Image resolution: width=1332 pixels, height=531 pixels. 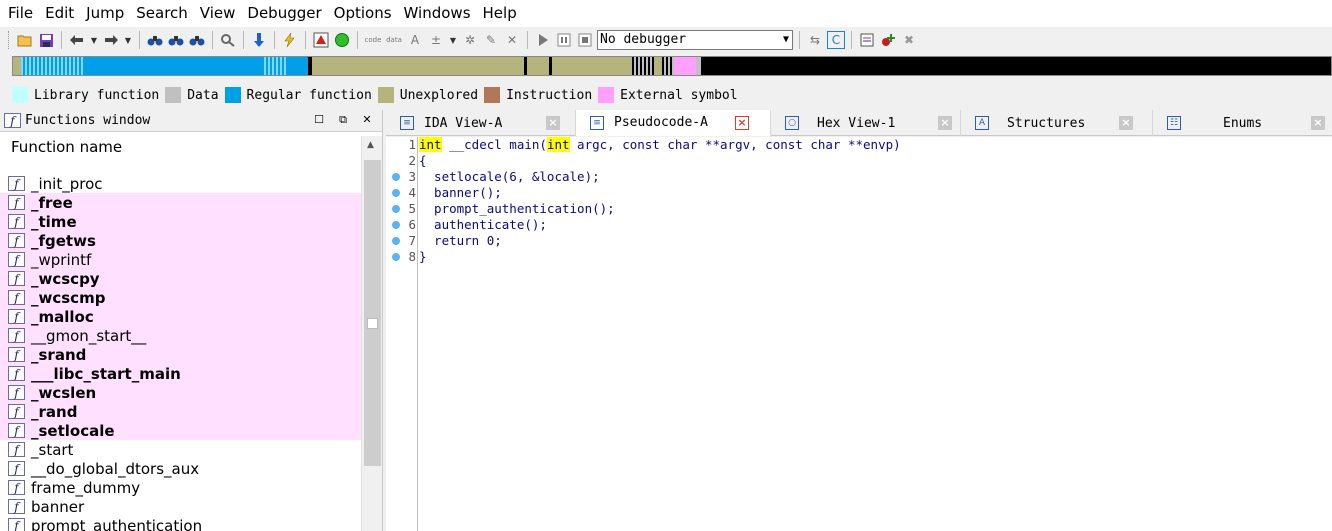 What do you see at coordinates (319, 119) in the screenshot?
I see `minimize-icon: ☐` at bounding box center [319, 119].